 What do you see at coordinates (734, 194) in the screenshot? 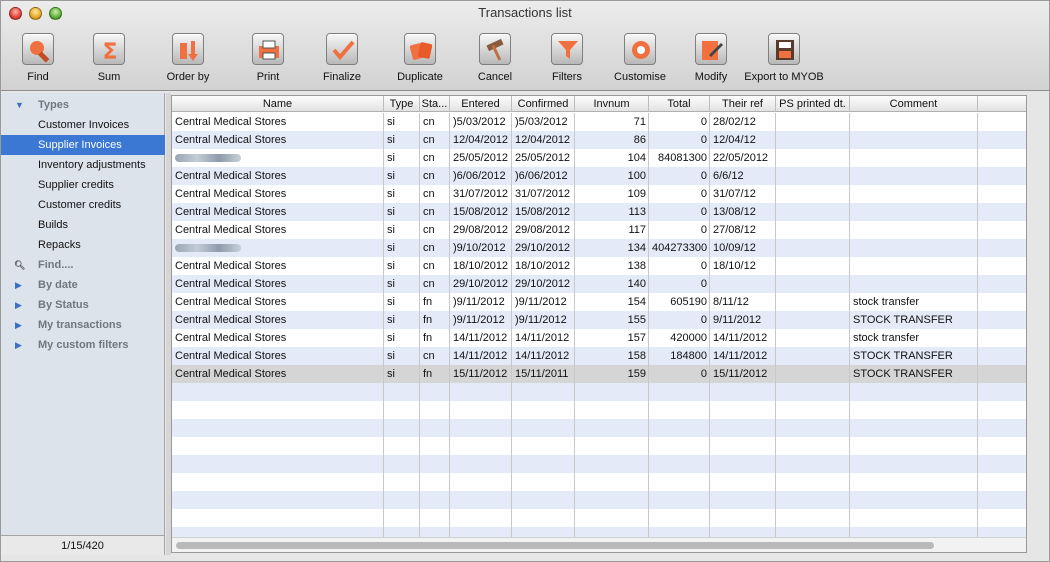
I see `cell-their-ref: 31/07/12` at bounding box center [734, 194].